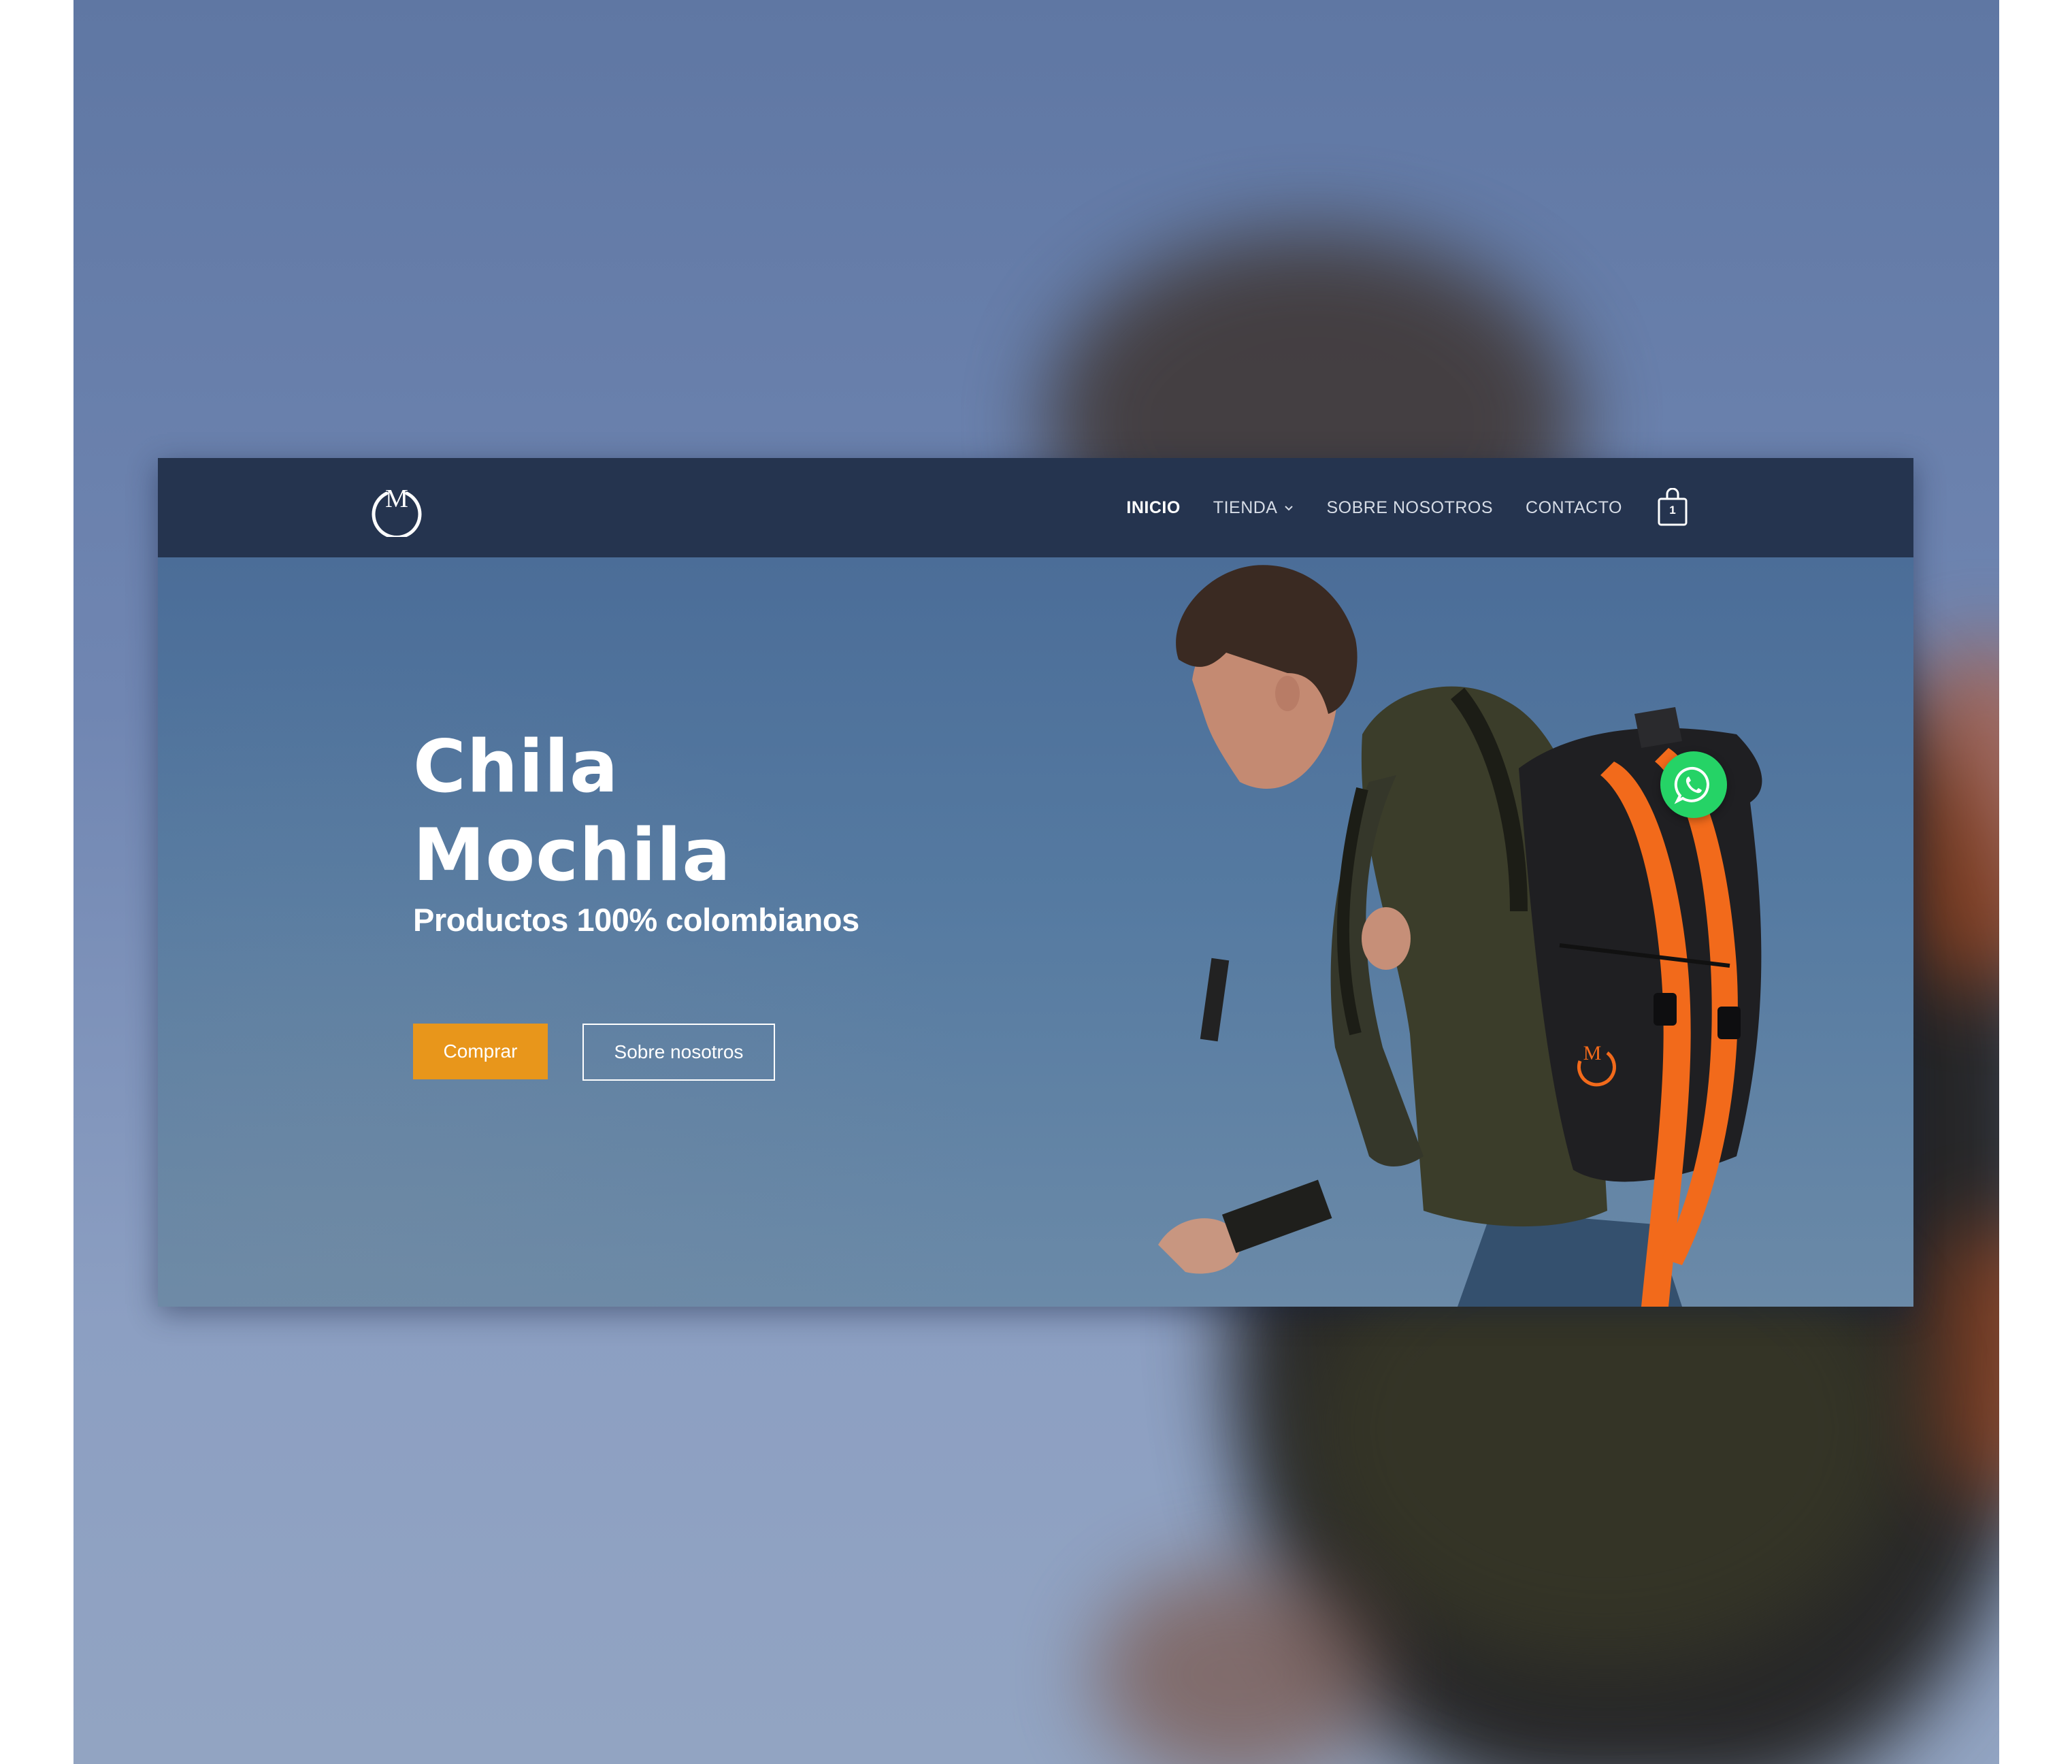 The width and height of the screenshot is (2072, 1764). What do you see at coordinates (480, 1051) in the screenshot?
I see `comprar-button: Comprar` at bounding box center [480, 1051].